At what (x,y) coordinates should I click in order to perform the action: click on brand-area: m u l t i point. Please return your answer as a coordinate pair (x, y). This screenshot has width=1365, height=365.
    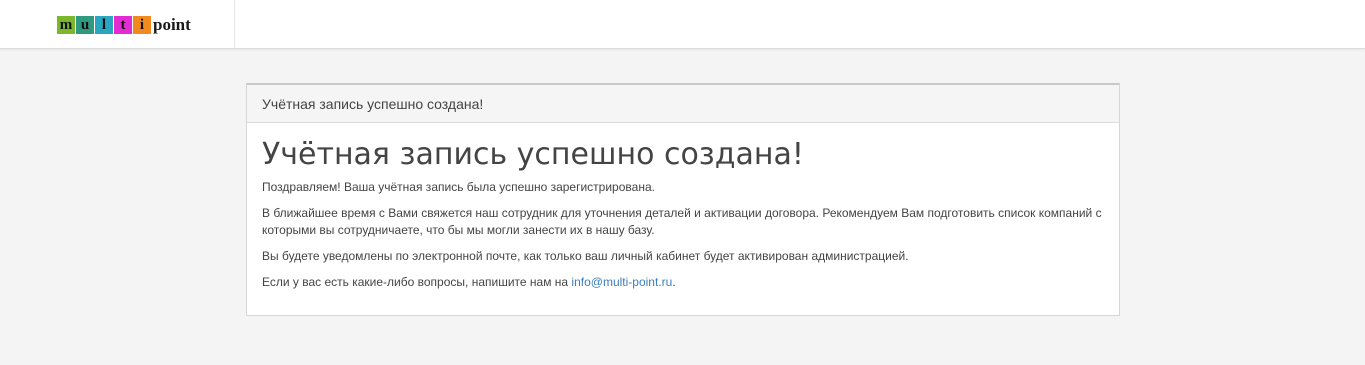
    Looking at the image, I should click on (117, 24).